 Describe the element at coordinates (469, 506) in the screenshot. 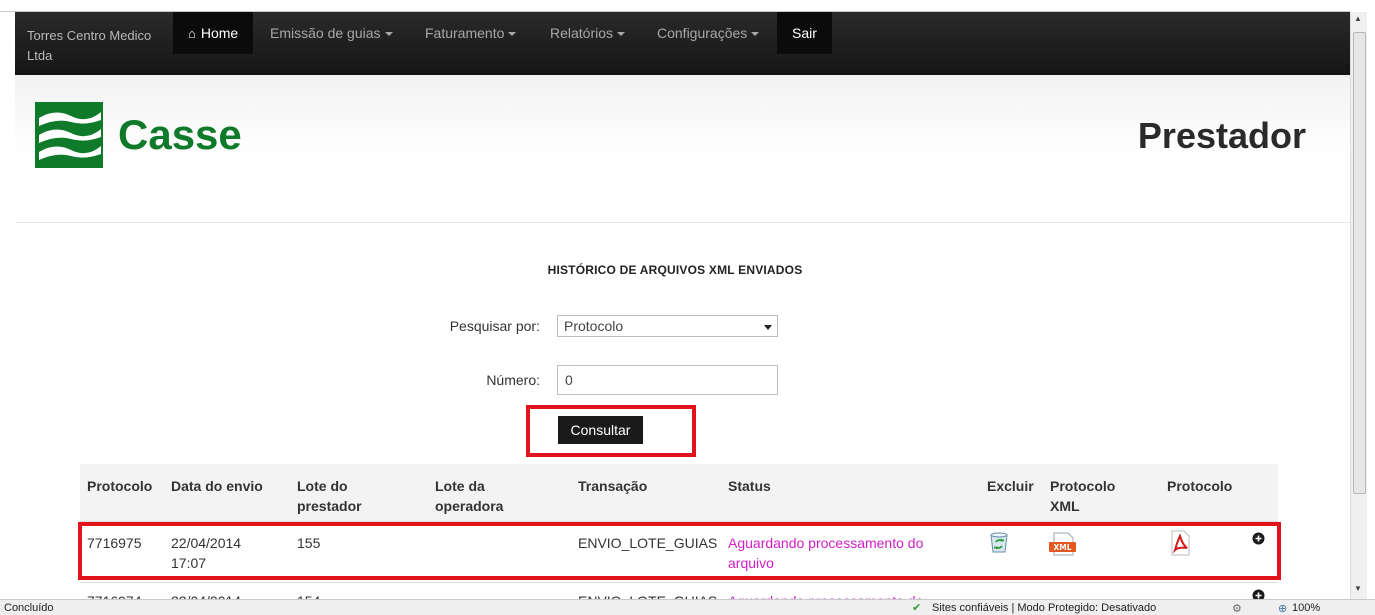

I see `th-lote-operadora-line2: operadora` at that location.